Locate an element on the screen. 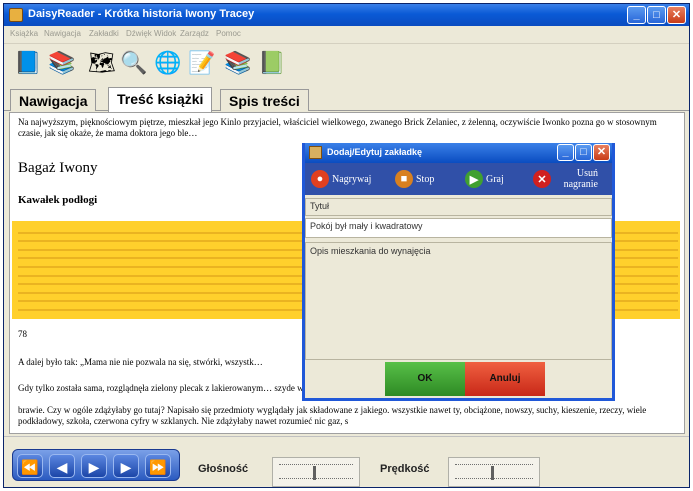 The image size is (693, 491). forward-fast-icon: ⏩ is located at coordinates (158, 466).